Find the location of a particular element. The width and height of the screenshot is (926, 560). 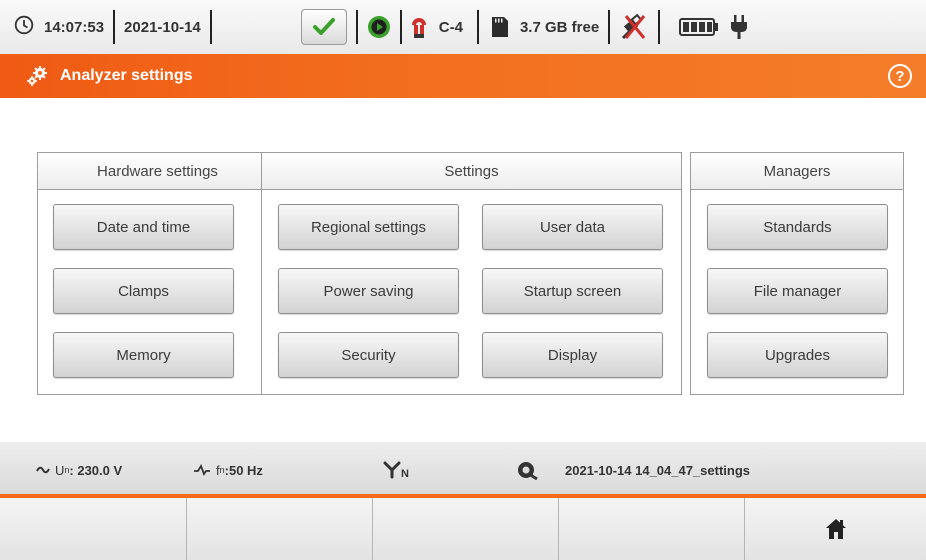

title-bar: Analyzer settings ? is located at coordinates (463, 76).